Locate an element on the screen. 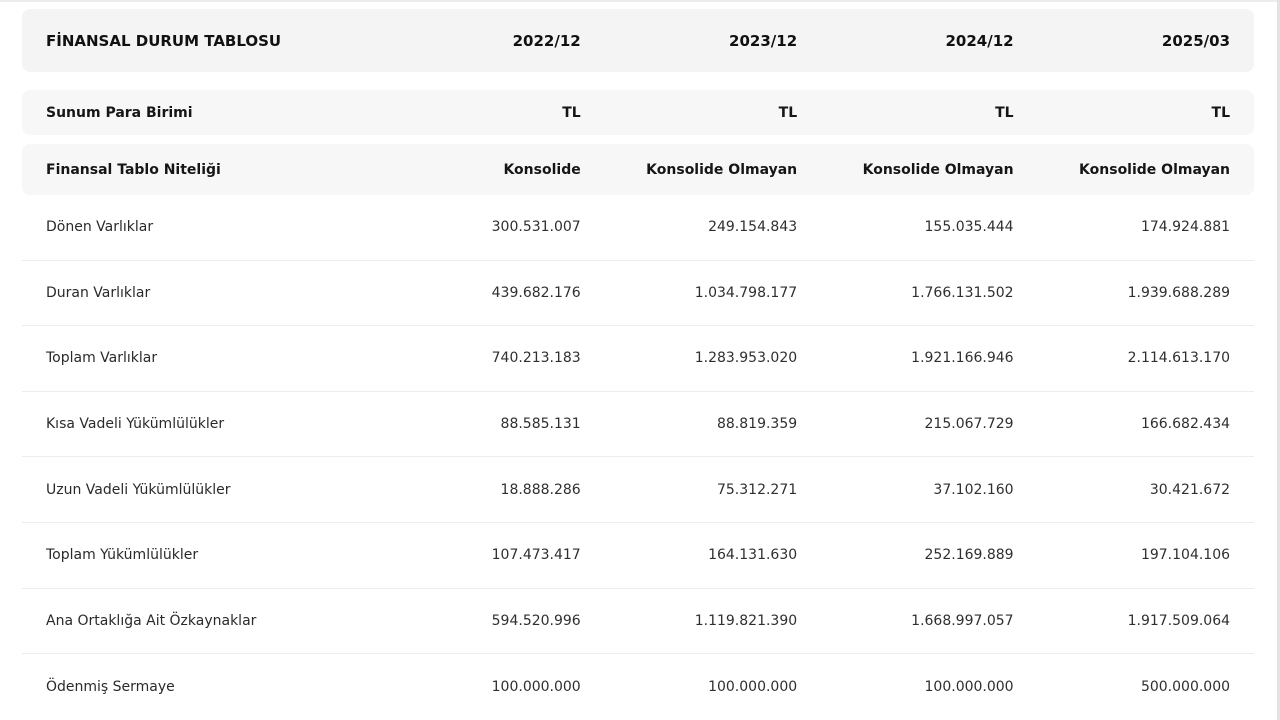  cell-value: 155.035.444 is located at coordinates (969, 227).